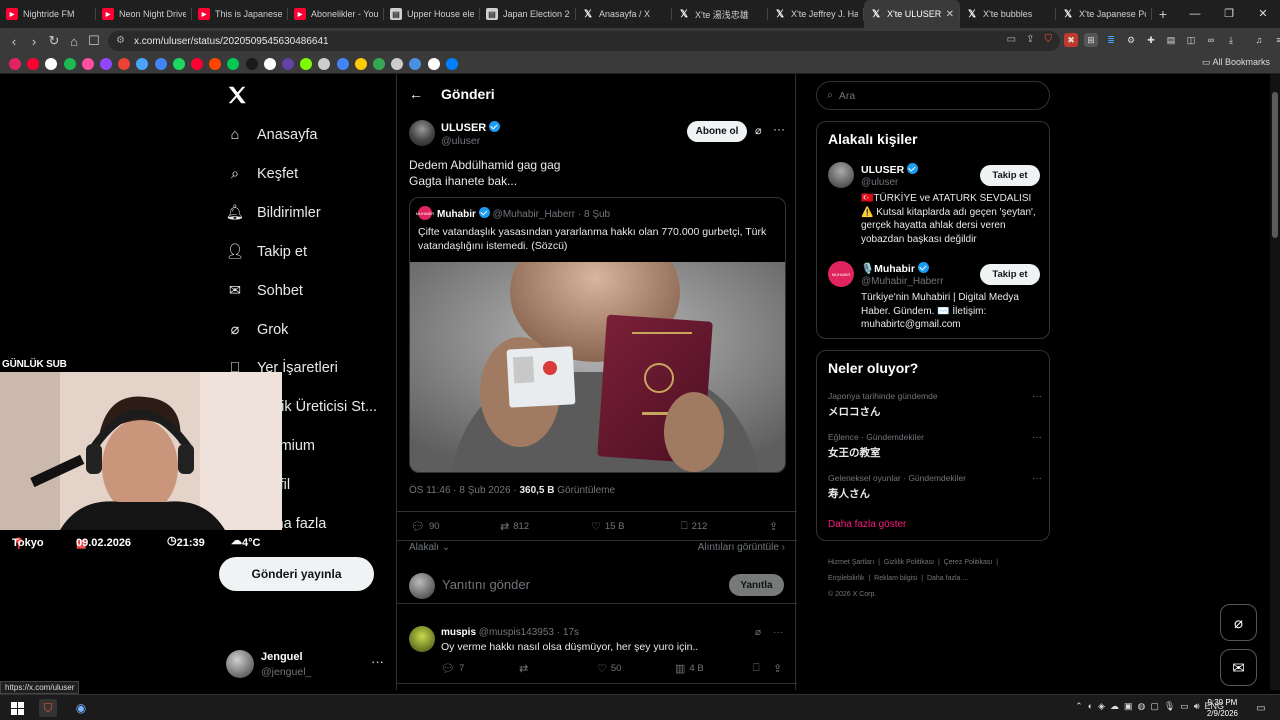  I want to click on extension-icon: ✖, so click(1071, 40).